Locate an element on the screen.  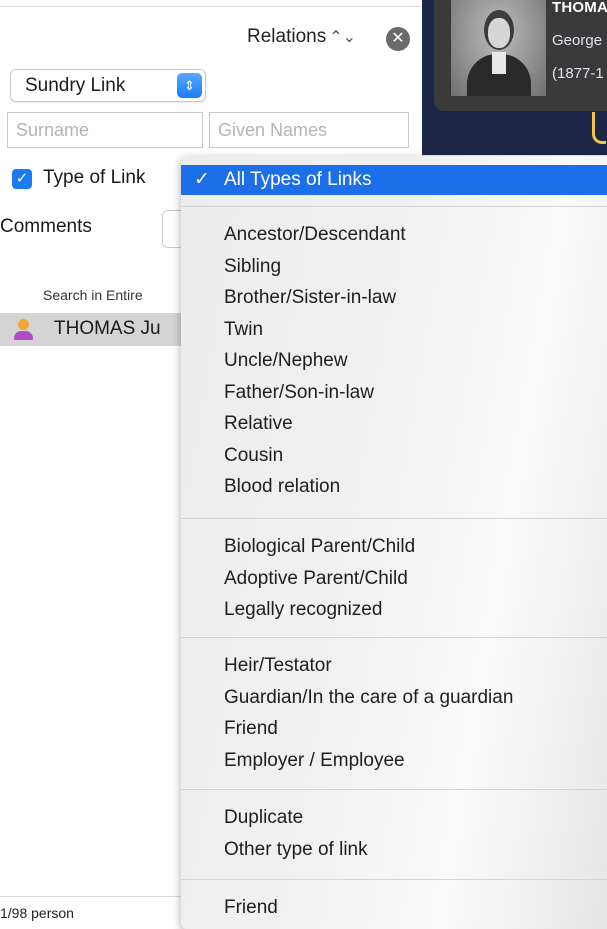
result-name: THOMAS Ju is located at coordinates (107, 328).